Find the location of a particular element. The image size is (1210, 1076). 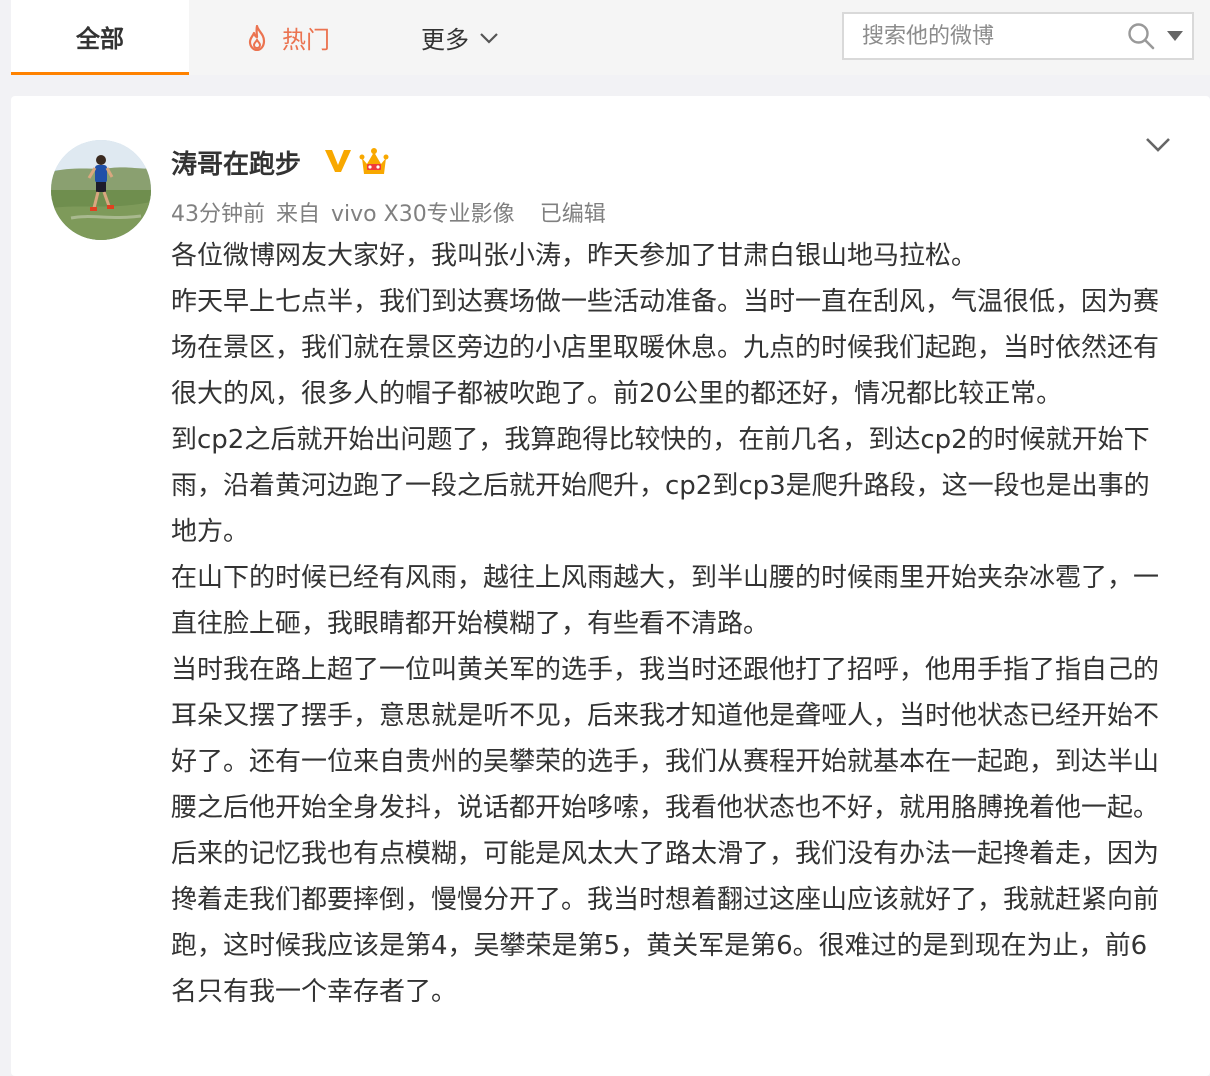

post-source: vivo X30专业影像 is located at coordinates (423, 214).